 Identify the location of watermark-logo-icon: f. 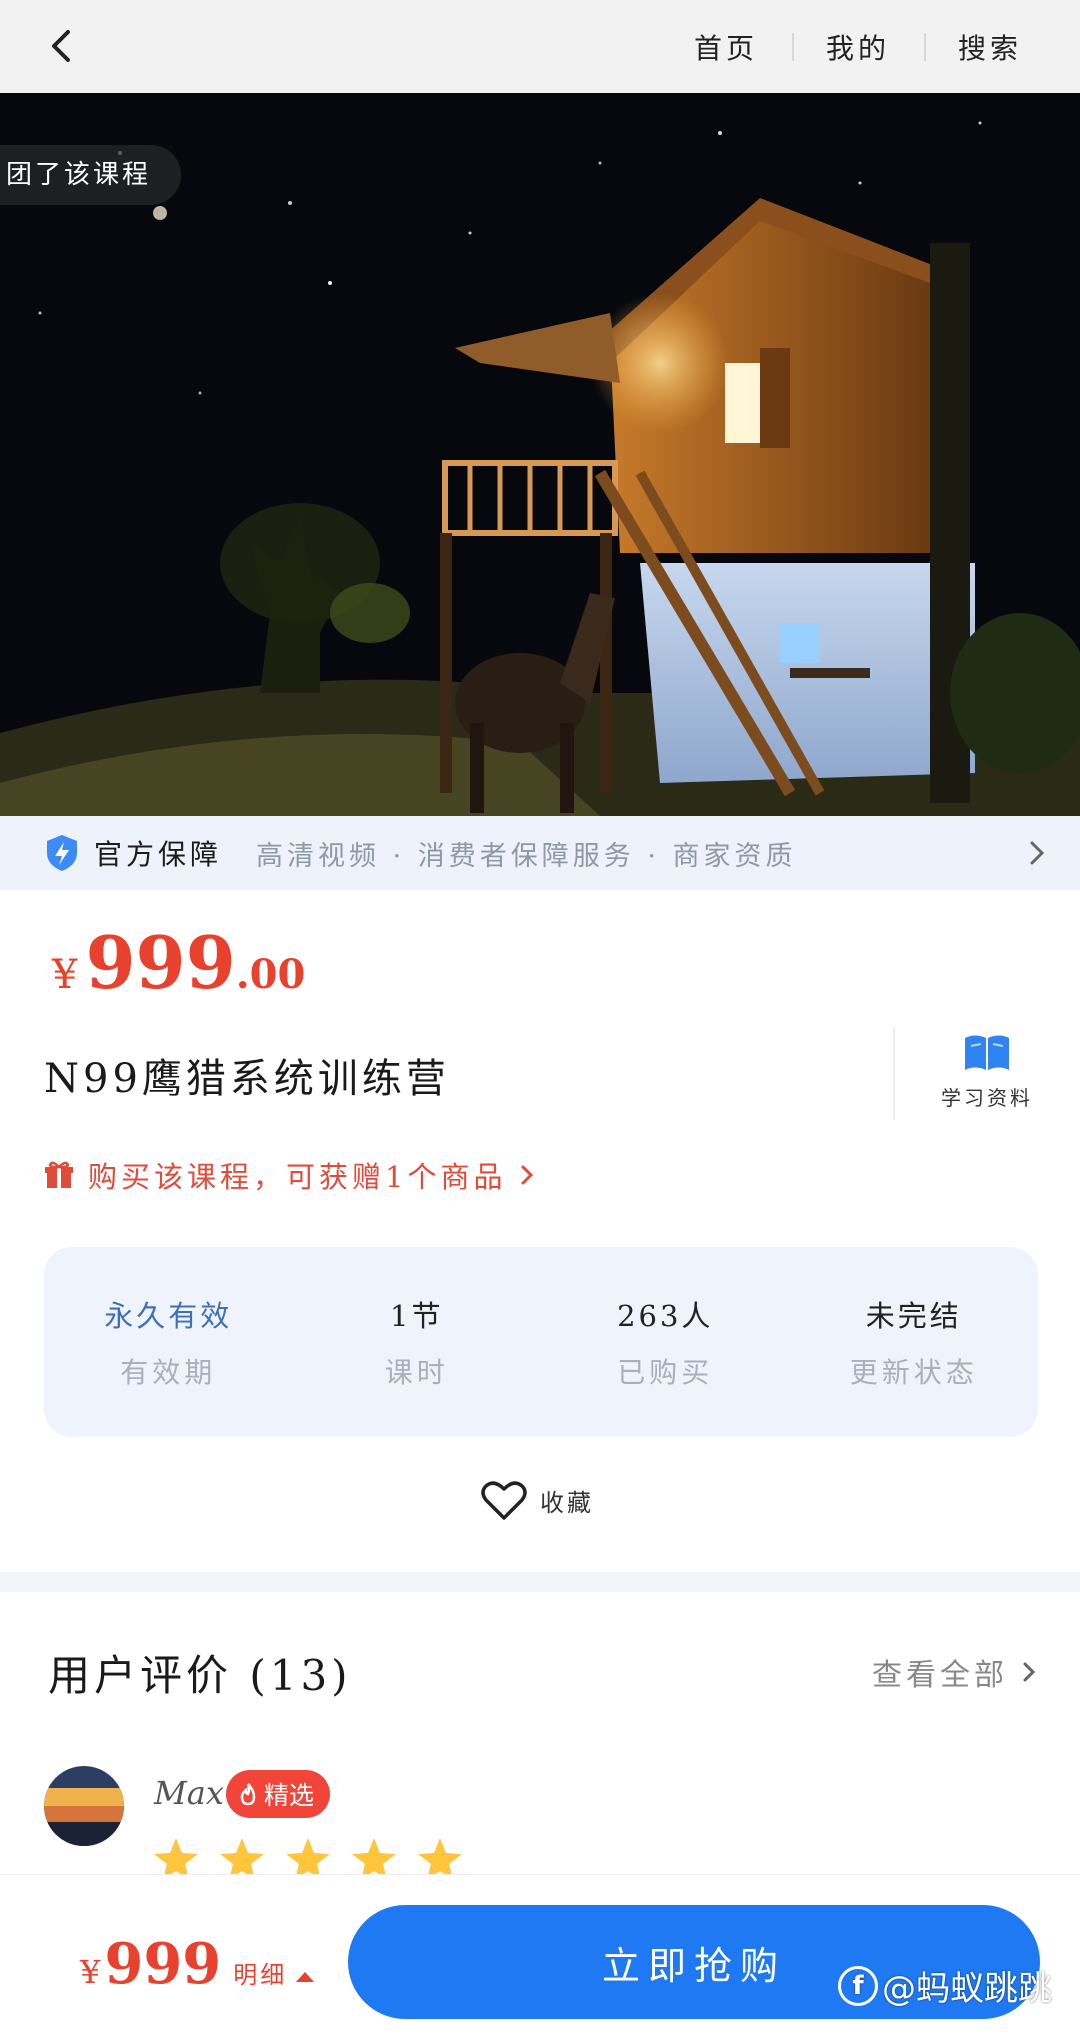
(858, 1985).